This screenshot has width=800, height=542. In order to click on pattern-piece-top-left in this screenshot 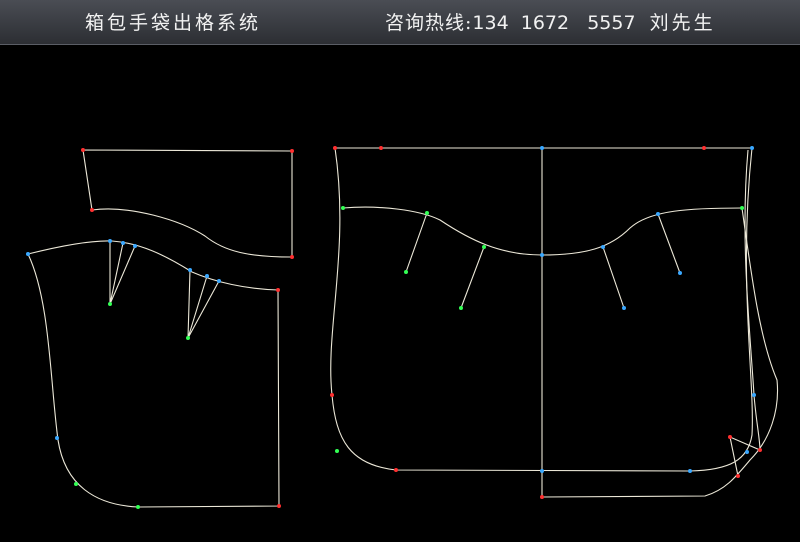, I will do `click(187, 203)`.